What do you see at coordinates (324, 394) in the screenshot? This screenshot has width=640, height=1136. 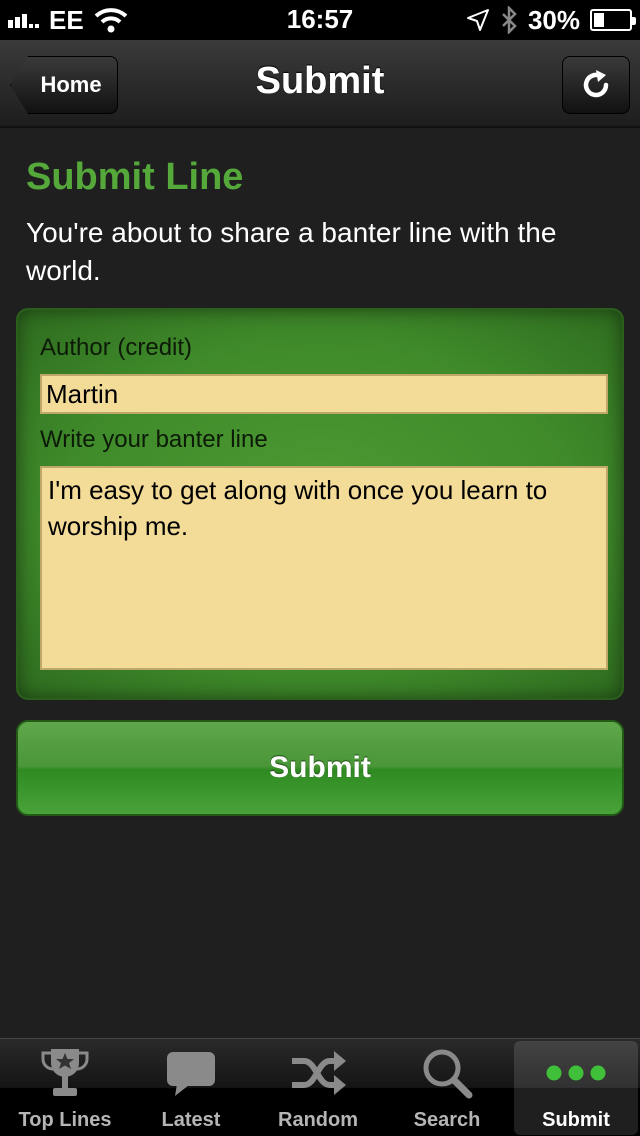 I see `author-input` at bounding box center [324, 394].